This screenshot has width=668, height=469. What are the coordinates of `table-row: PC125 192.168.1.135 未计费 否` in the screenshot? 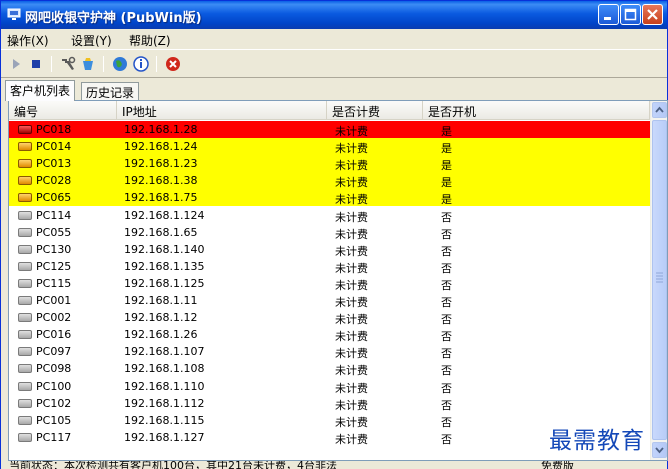 It's located at (329, 266).